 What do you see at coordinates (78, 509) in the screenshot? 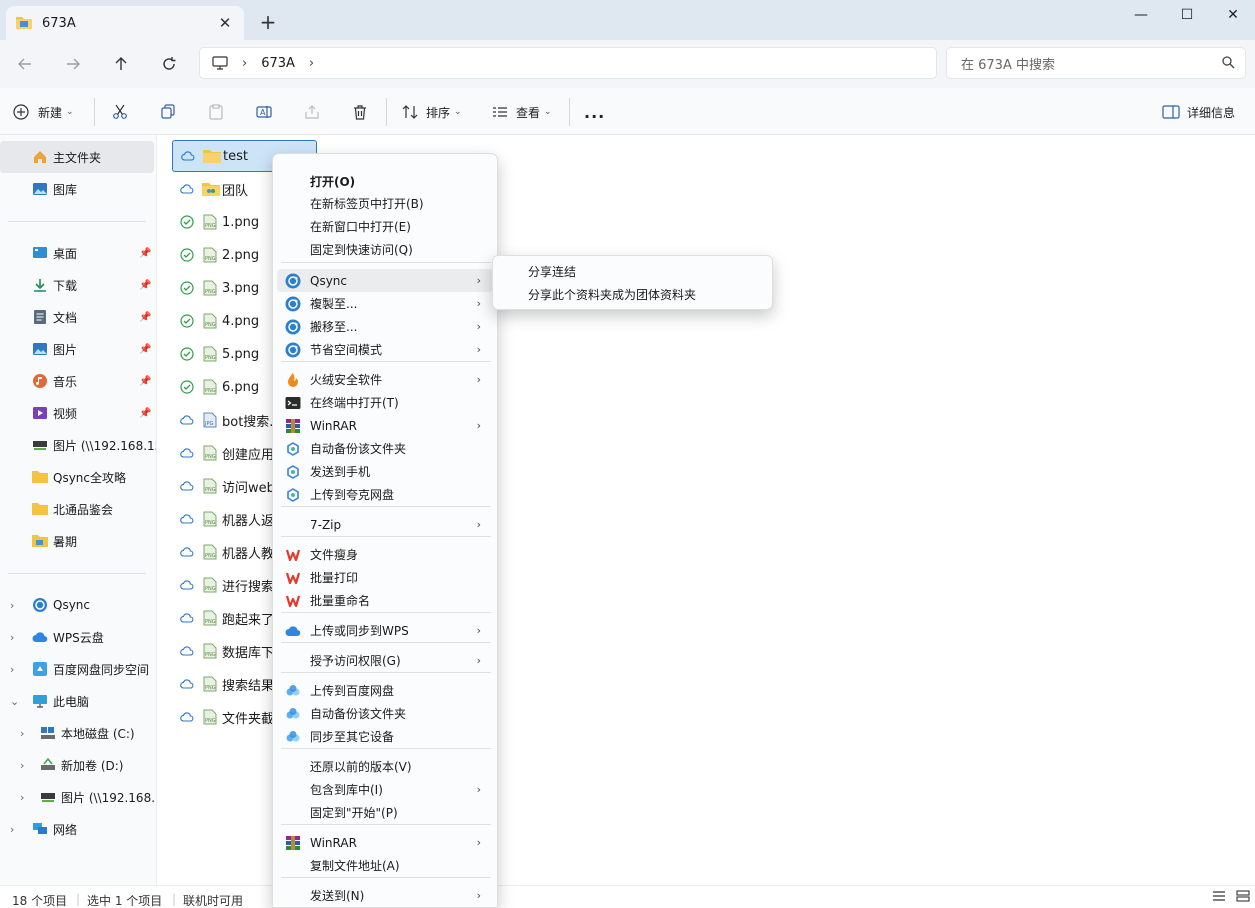
I see `sidebar-item-beitong: 北通品鉴会` at bounding box center [78, 509].